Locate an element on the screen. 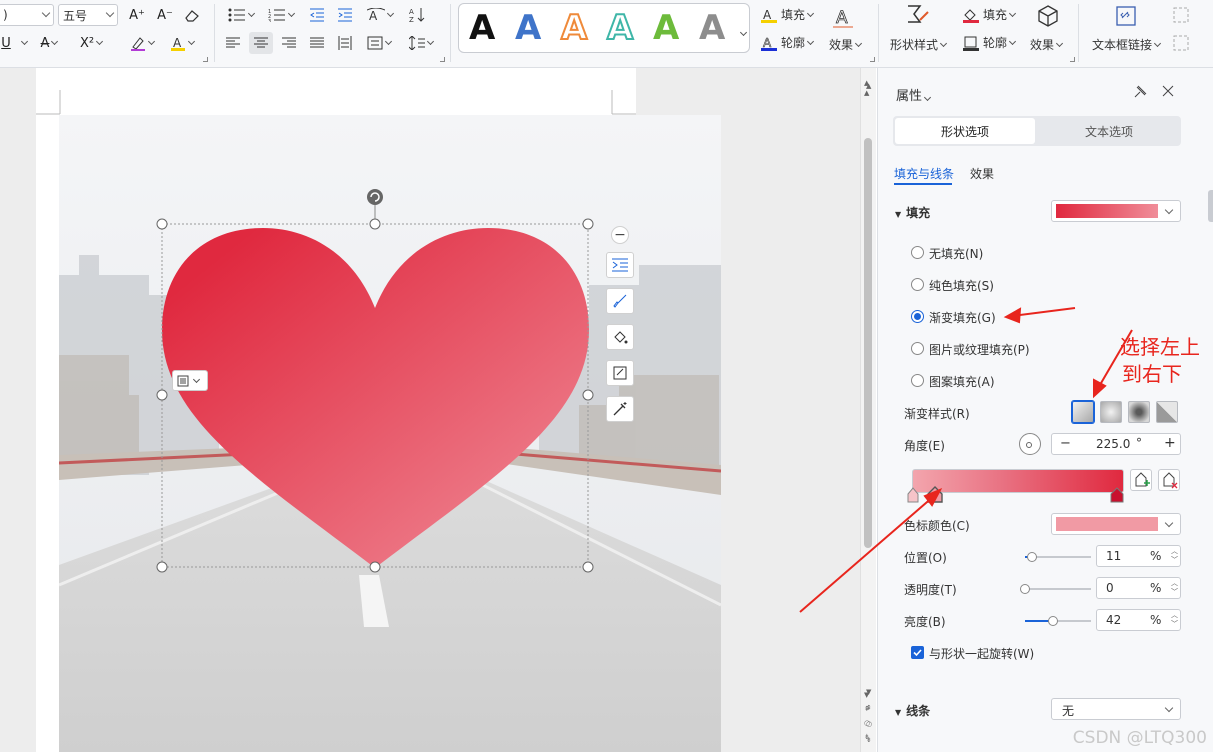 The height and width of the screenshot is (752, 1213). position-slider is located at coordinates (1058, 557).